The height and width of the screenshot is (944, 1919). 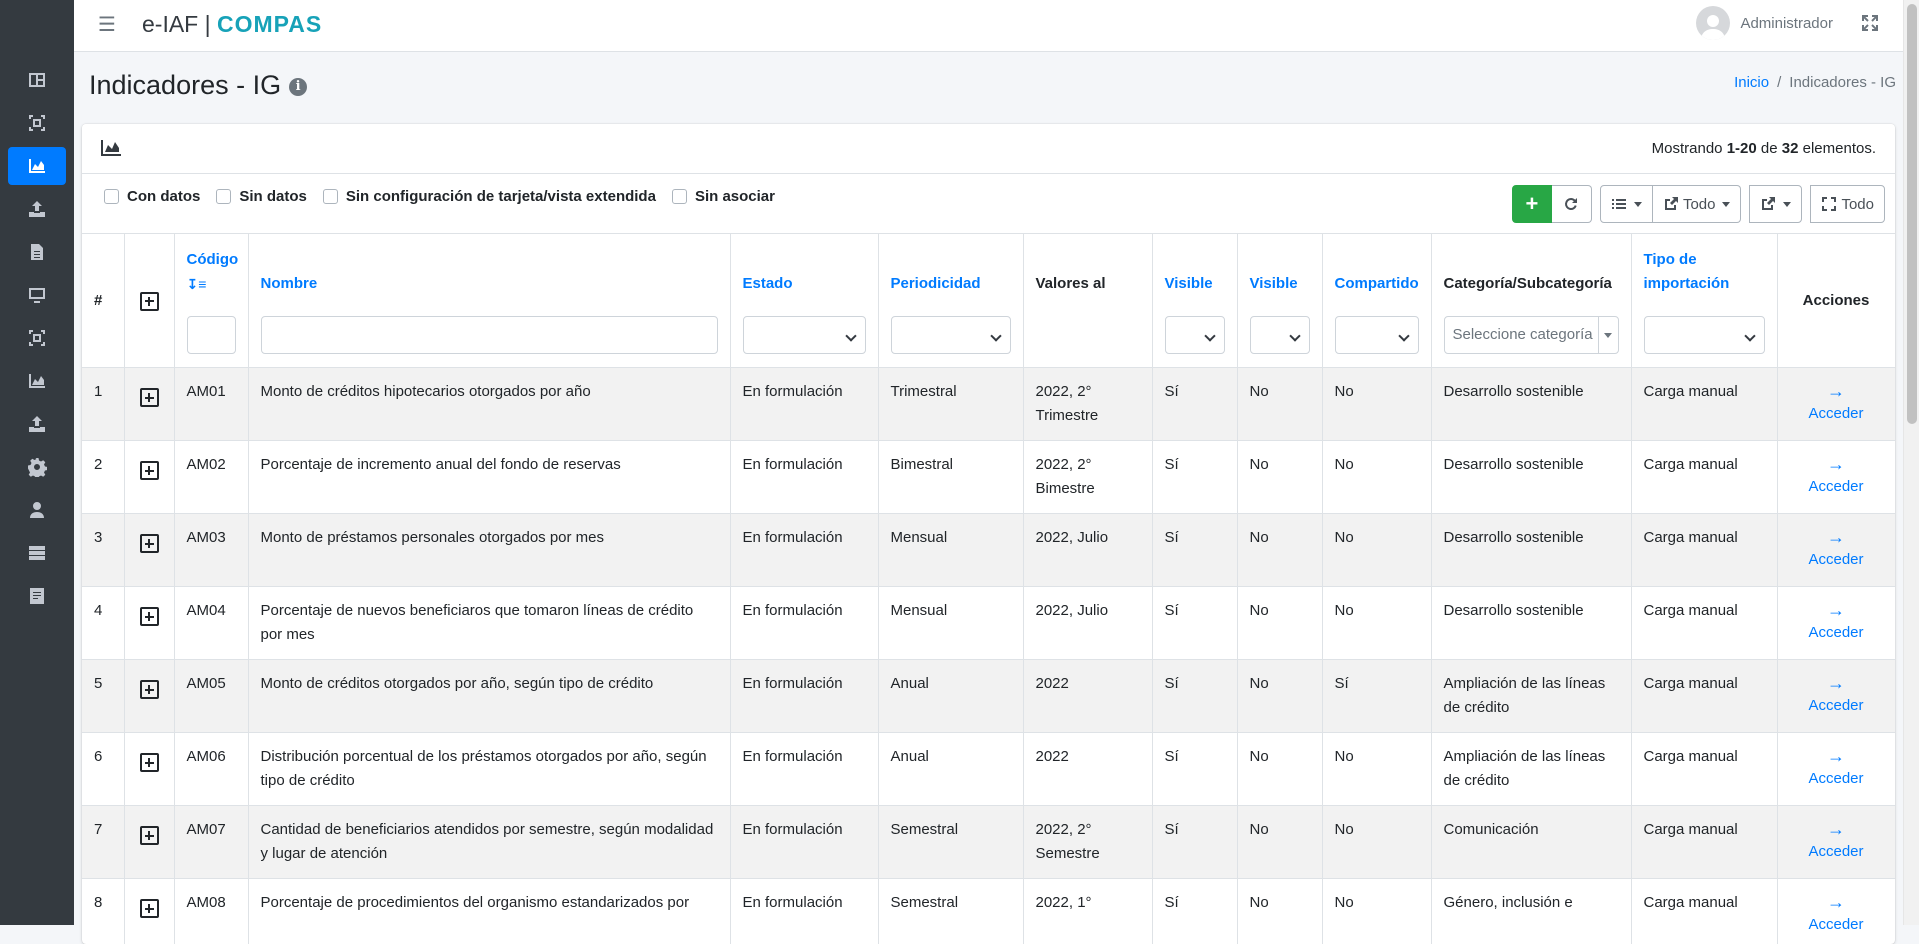 What do you see at coordinates (1764, 23) in the screenshot?
I see `user-menu: Administrador` at bounding box center [1764, 23].